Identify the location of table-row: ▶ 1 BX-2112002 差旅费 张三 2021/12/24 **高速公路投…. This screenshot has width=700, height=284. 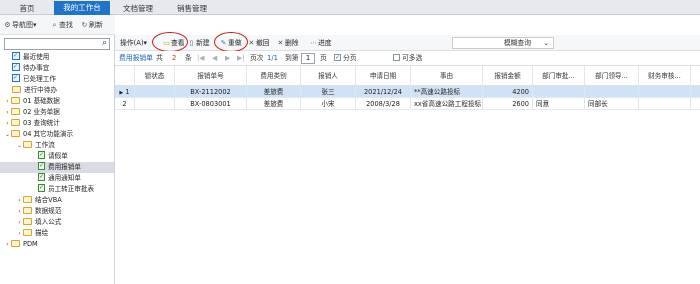
(407, 92).